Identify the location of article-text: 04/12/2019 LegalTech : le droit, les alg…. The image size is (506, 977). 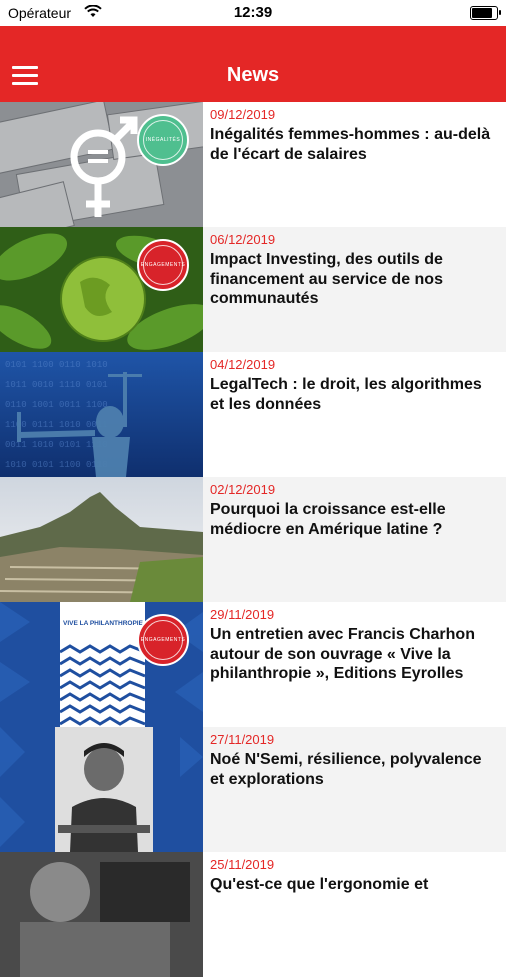
(354, 414).